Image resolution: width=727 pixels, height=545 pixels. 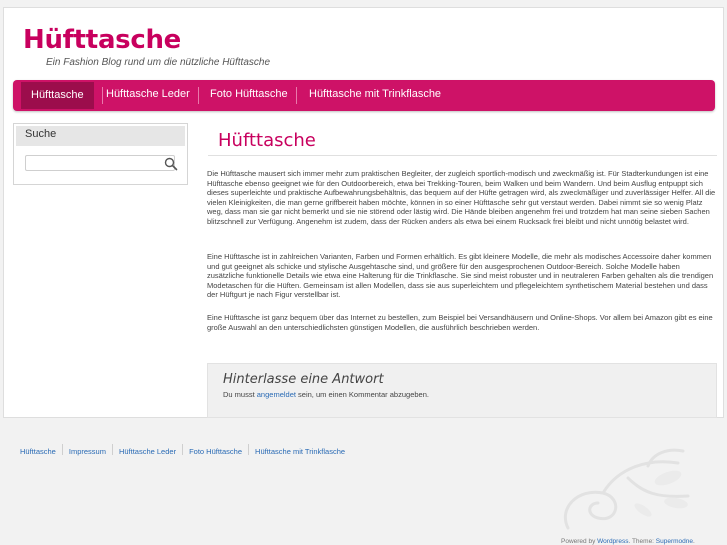 I want to click on credits-suffix: ., so click(x=694, y=541).